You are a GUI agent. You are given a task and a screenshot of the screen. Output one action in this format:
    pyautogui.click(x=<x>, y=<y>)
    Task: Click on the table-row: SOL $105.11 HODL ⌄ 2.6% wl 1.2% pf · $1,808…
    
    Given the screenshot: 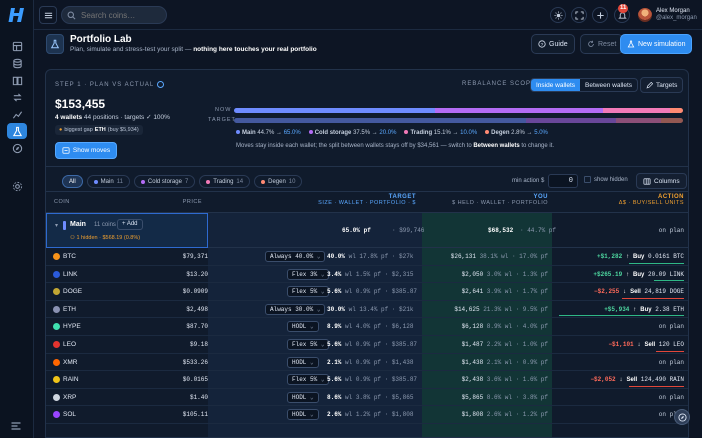 What is the action you would take?
    pyautogui.click(x=367, y=415)
    